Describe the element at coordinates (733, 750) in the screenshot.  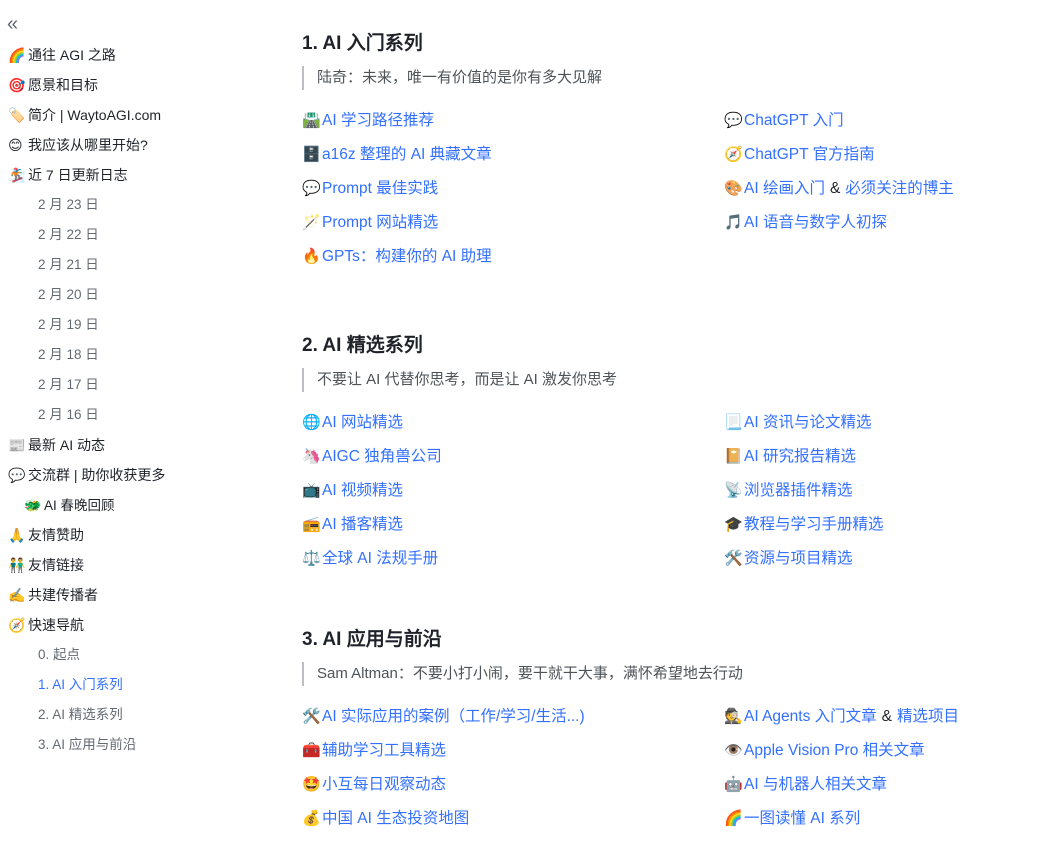
I see `link-emoji-icon: 👁️` at that location.